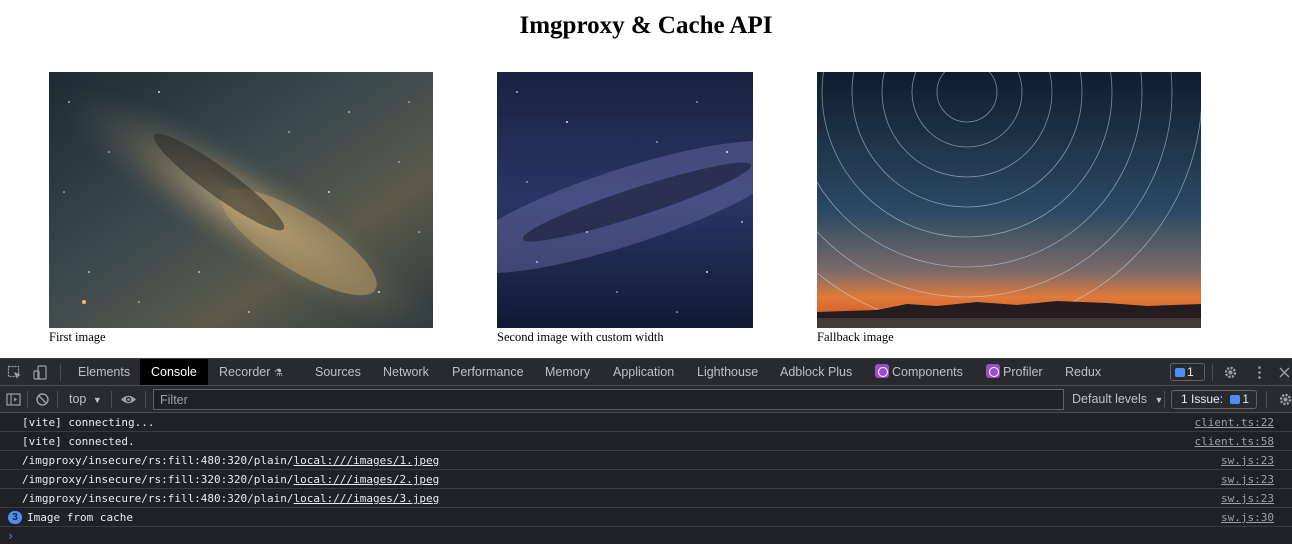 Image resolution: width=1292 pixels, height=544 pixels. Describe the element at coordinates (245, 372) in the screenshot. I see `tab-label: Recorder` at that location.